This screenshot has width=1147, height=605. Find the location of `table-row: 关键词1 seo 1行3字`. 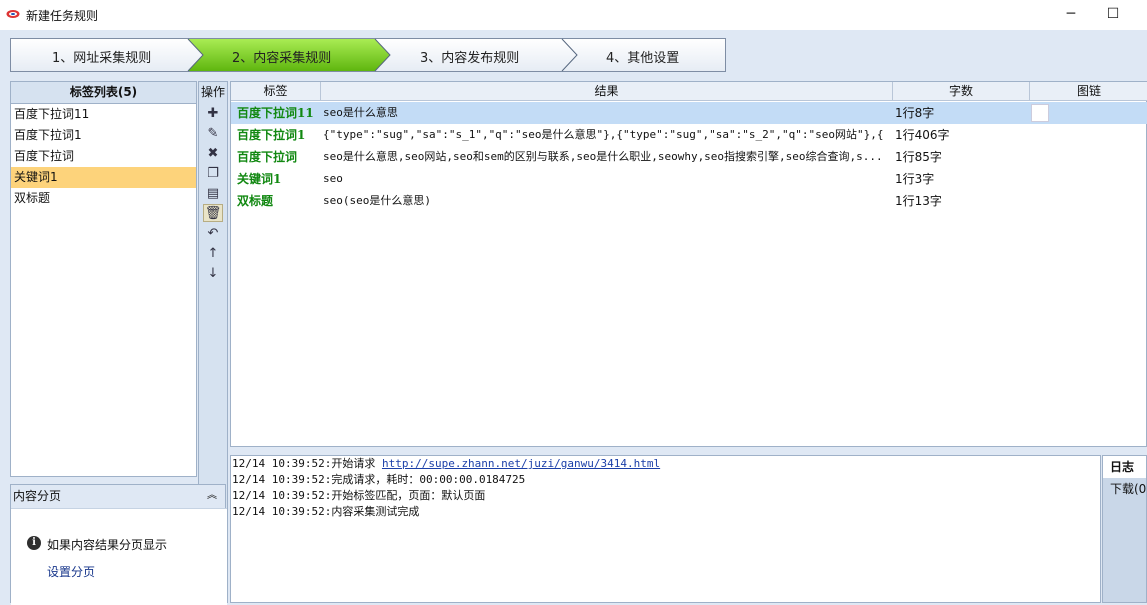

table-row: 关键词1 seo 1行3字 is located at coordinates (689, 179).